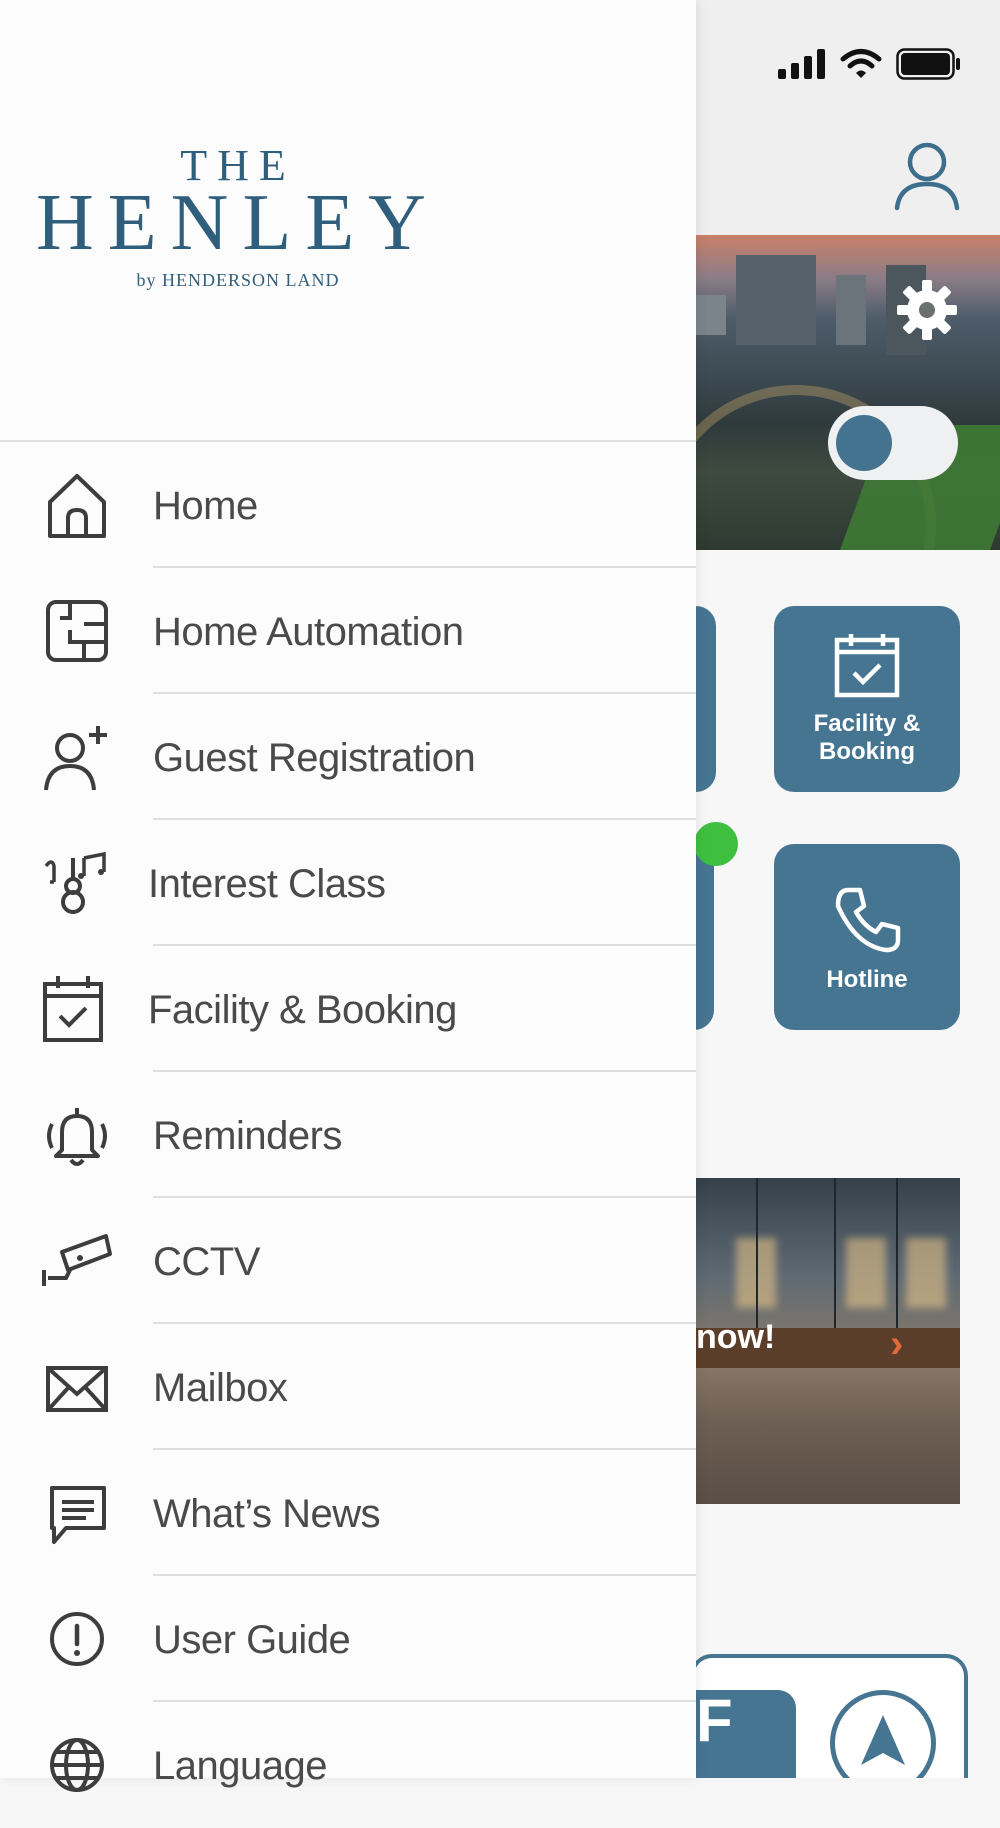 This screenshot has width=1000, height=1828. Describe the element at coordinates (867, 979) in the screenshot. I see `hotline-label: Hotline` at that location.